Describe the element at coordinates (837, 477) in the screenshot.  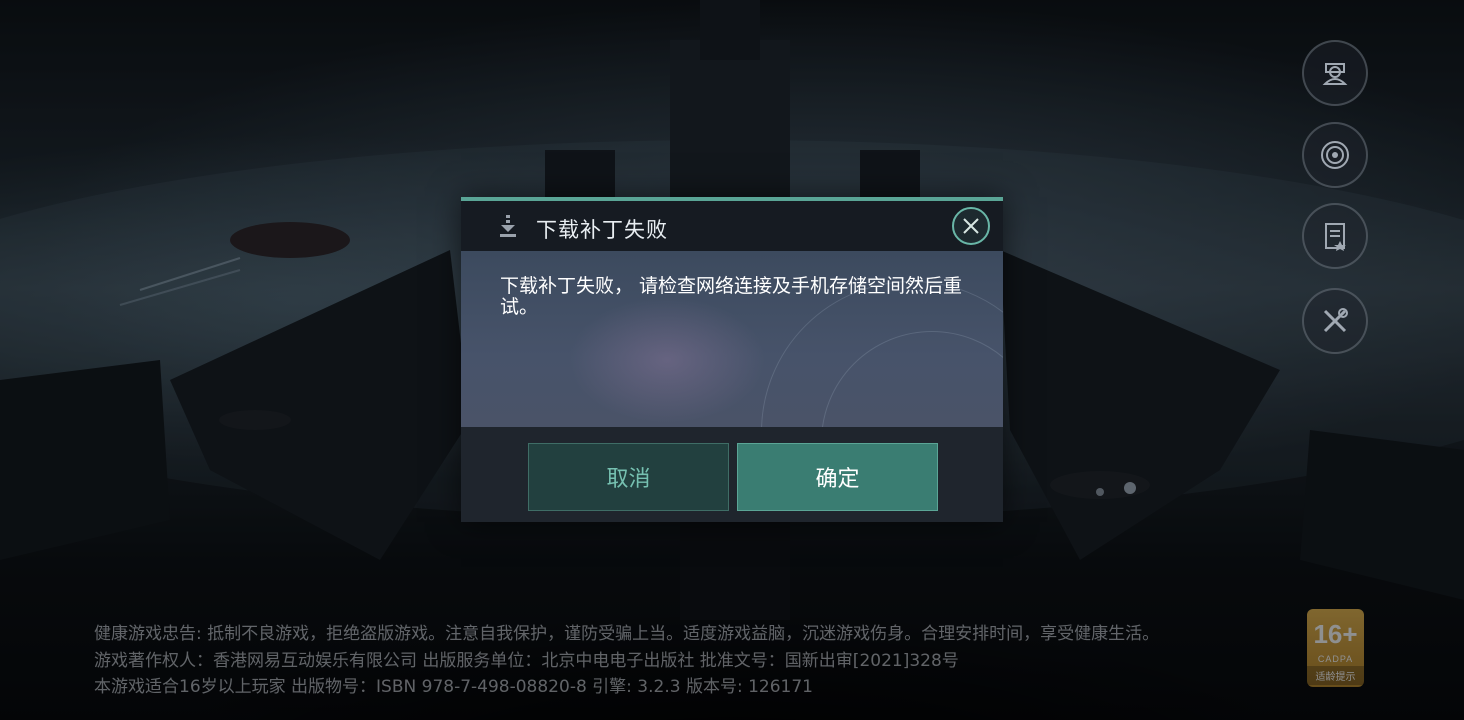
I see `confirm-button: 确定` at that location.